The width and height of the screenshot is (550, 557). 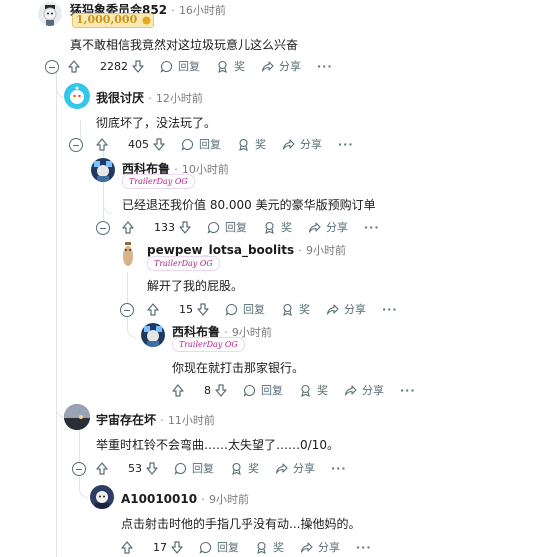 What do you see at coordinates (220, 250) in the screenshot?
I see `username: pewpew_lotsa_boolits` at bounding box center [220, 250].